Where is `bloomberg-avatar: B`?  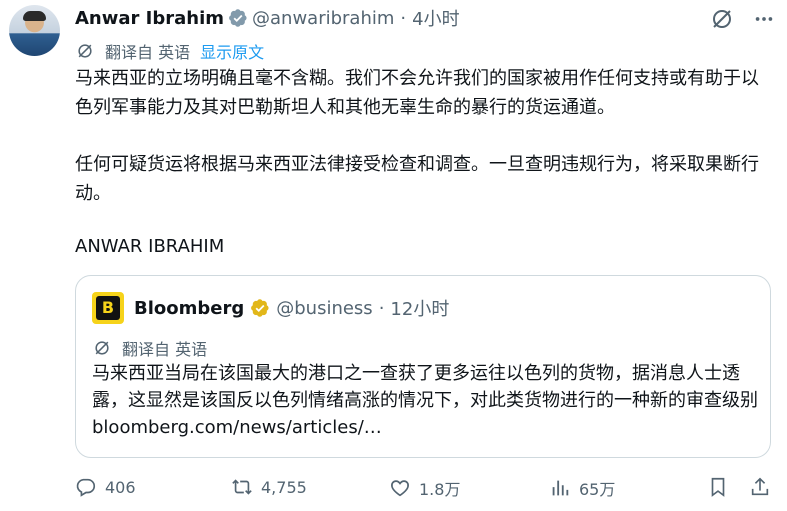
bloomberg-avatar: B is located at coordinates (108, 308).